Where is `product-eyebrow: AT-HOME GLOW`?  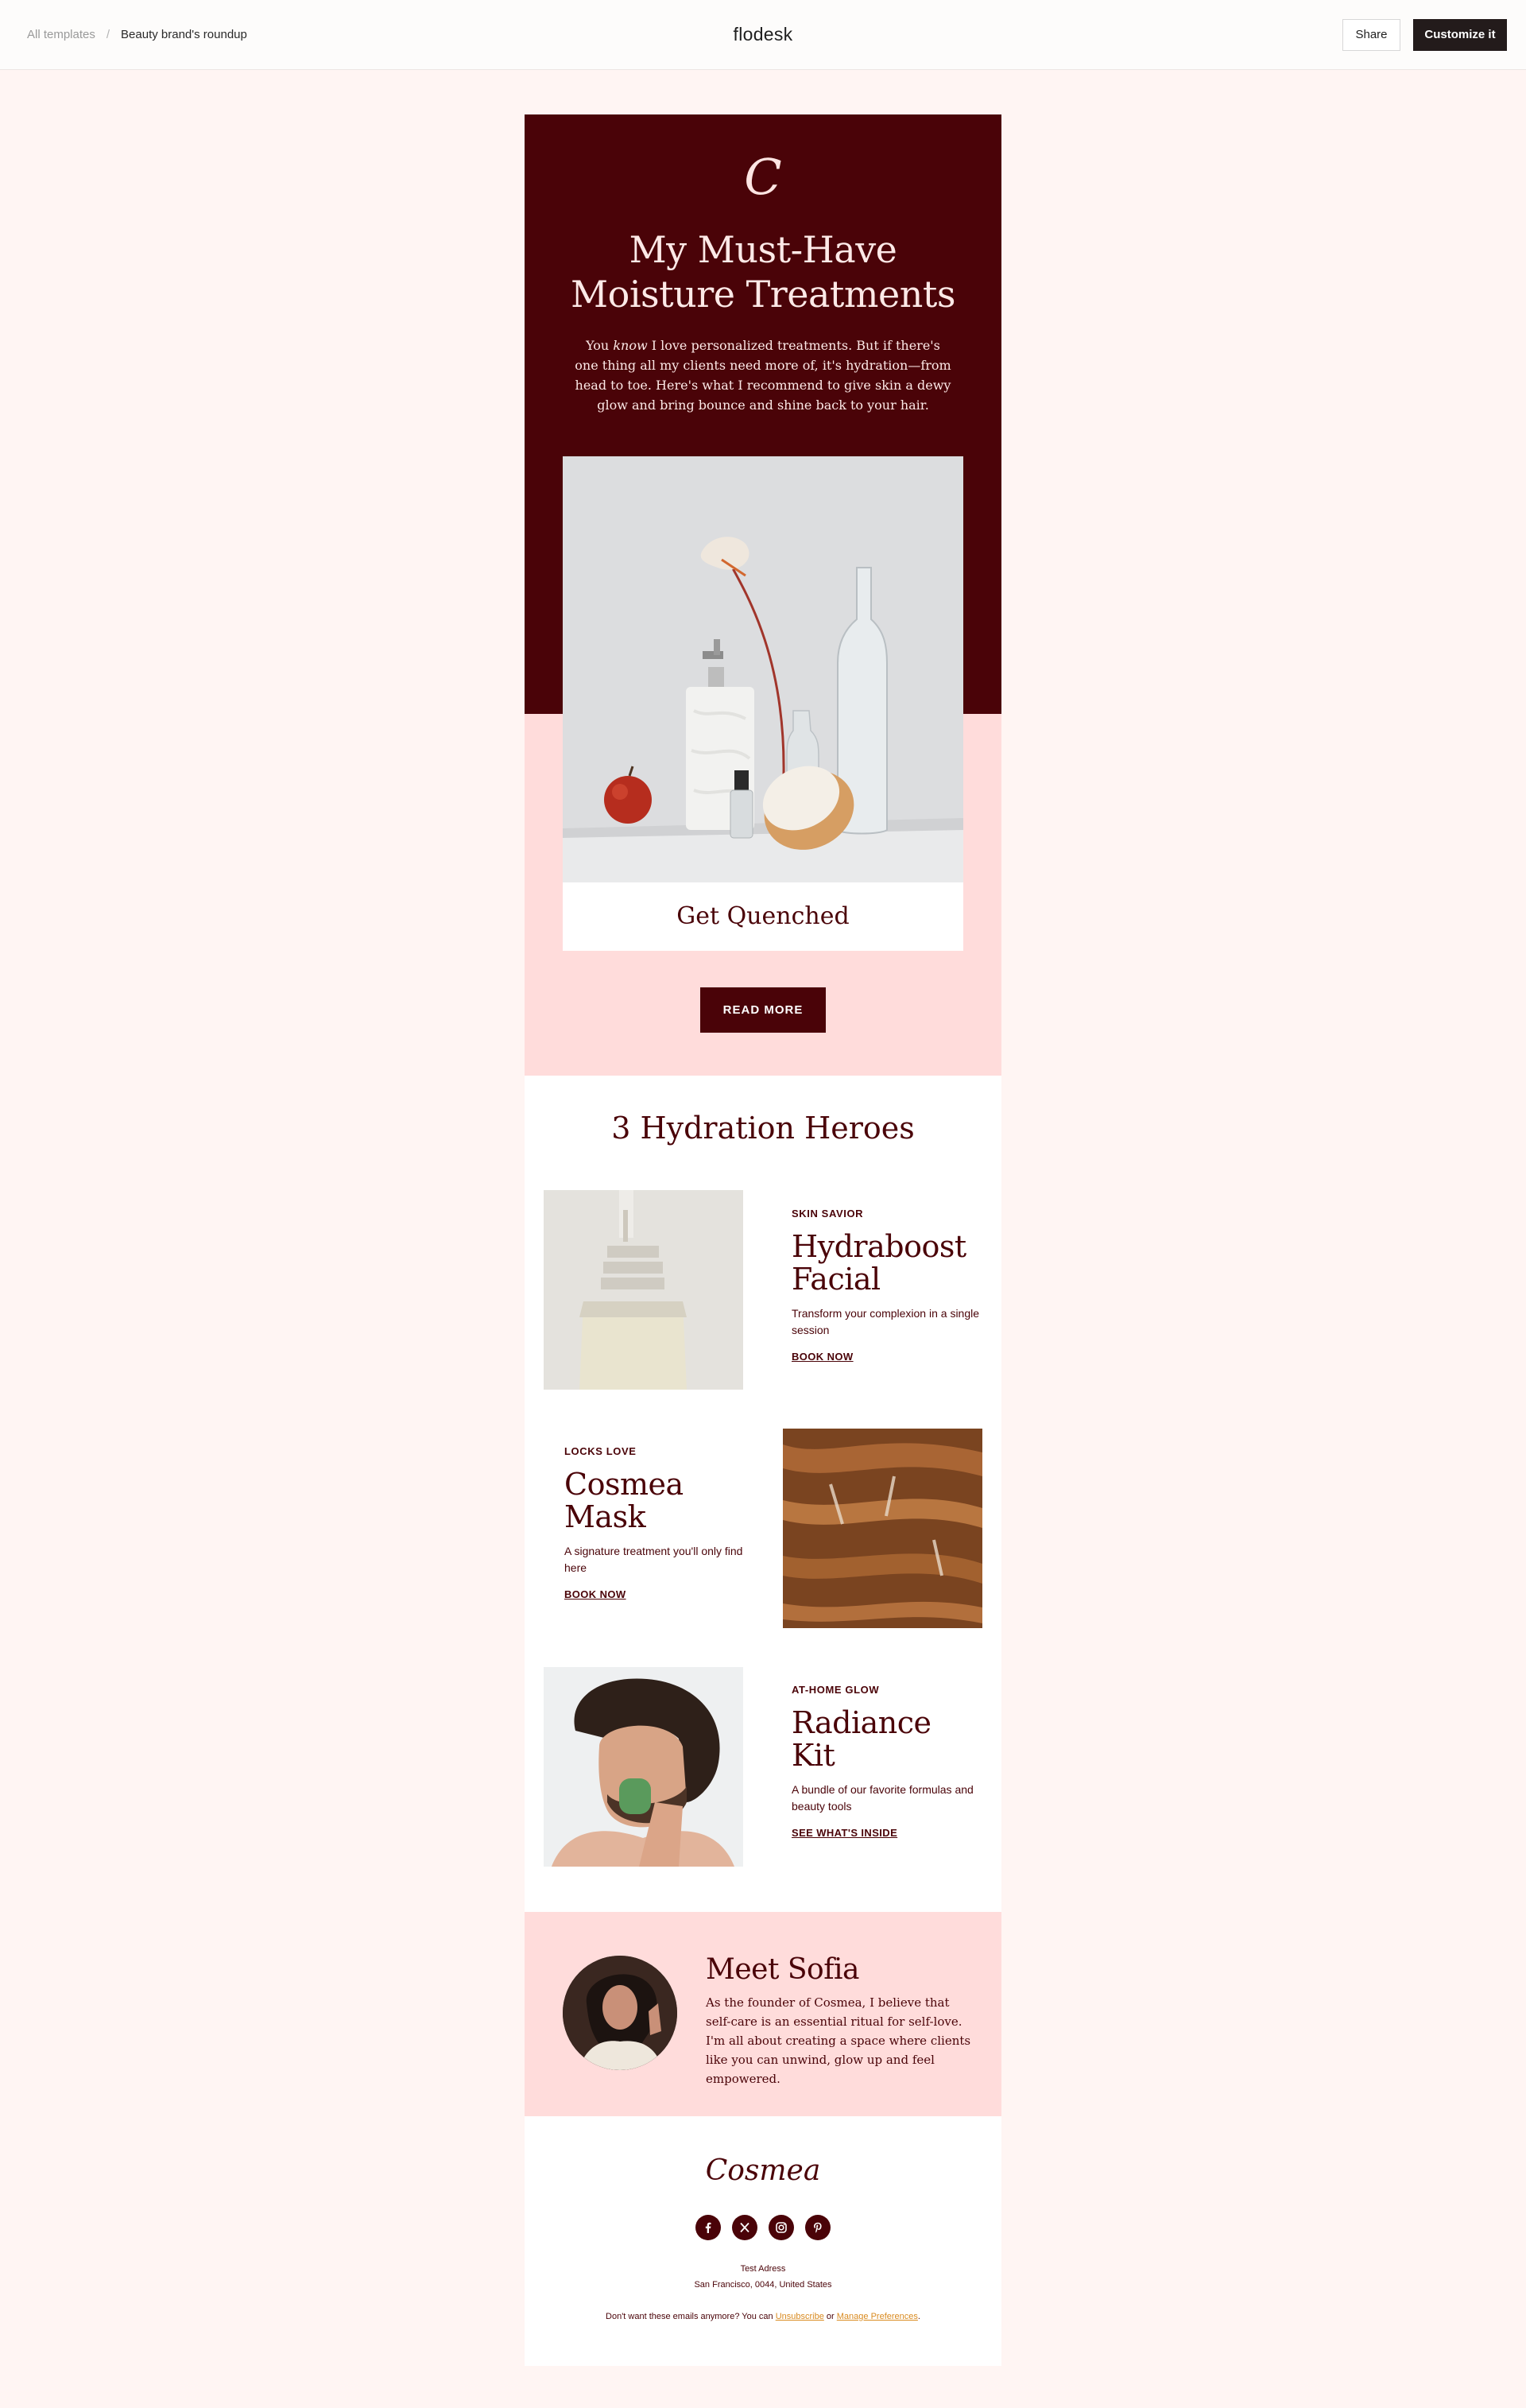 product-eyebrow: AT-HOME GLOW is located at coordinates (836, 1690).